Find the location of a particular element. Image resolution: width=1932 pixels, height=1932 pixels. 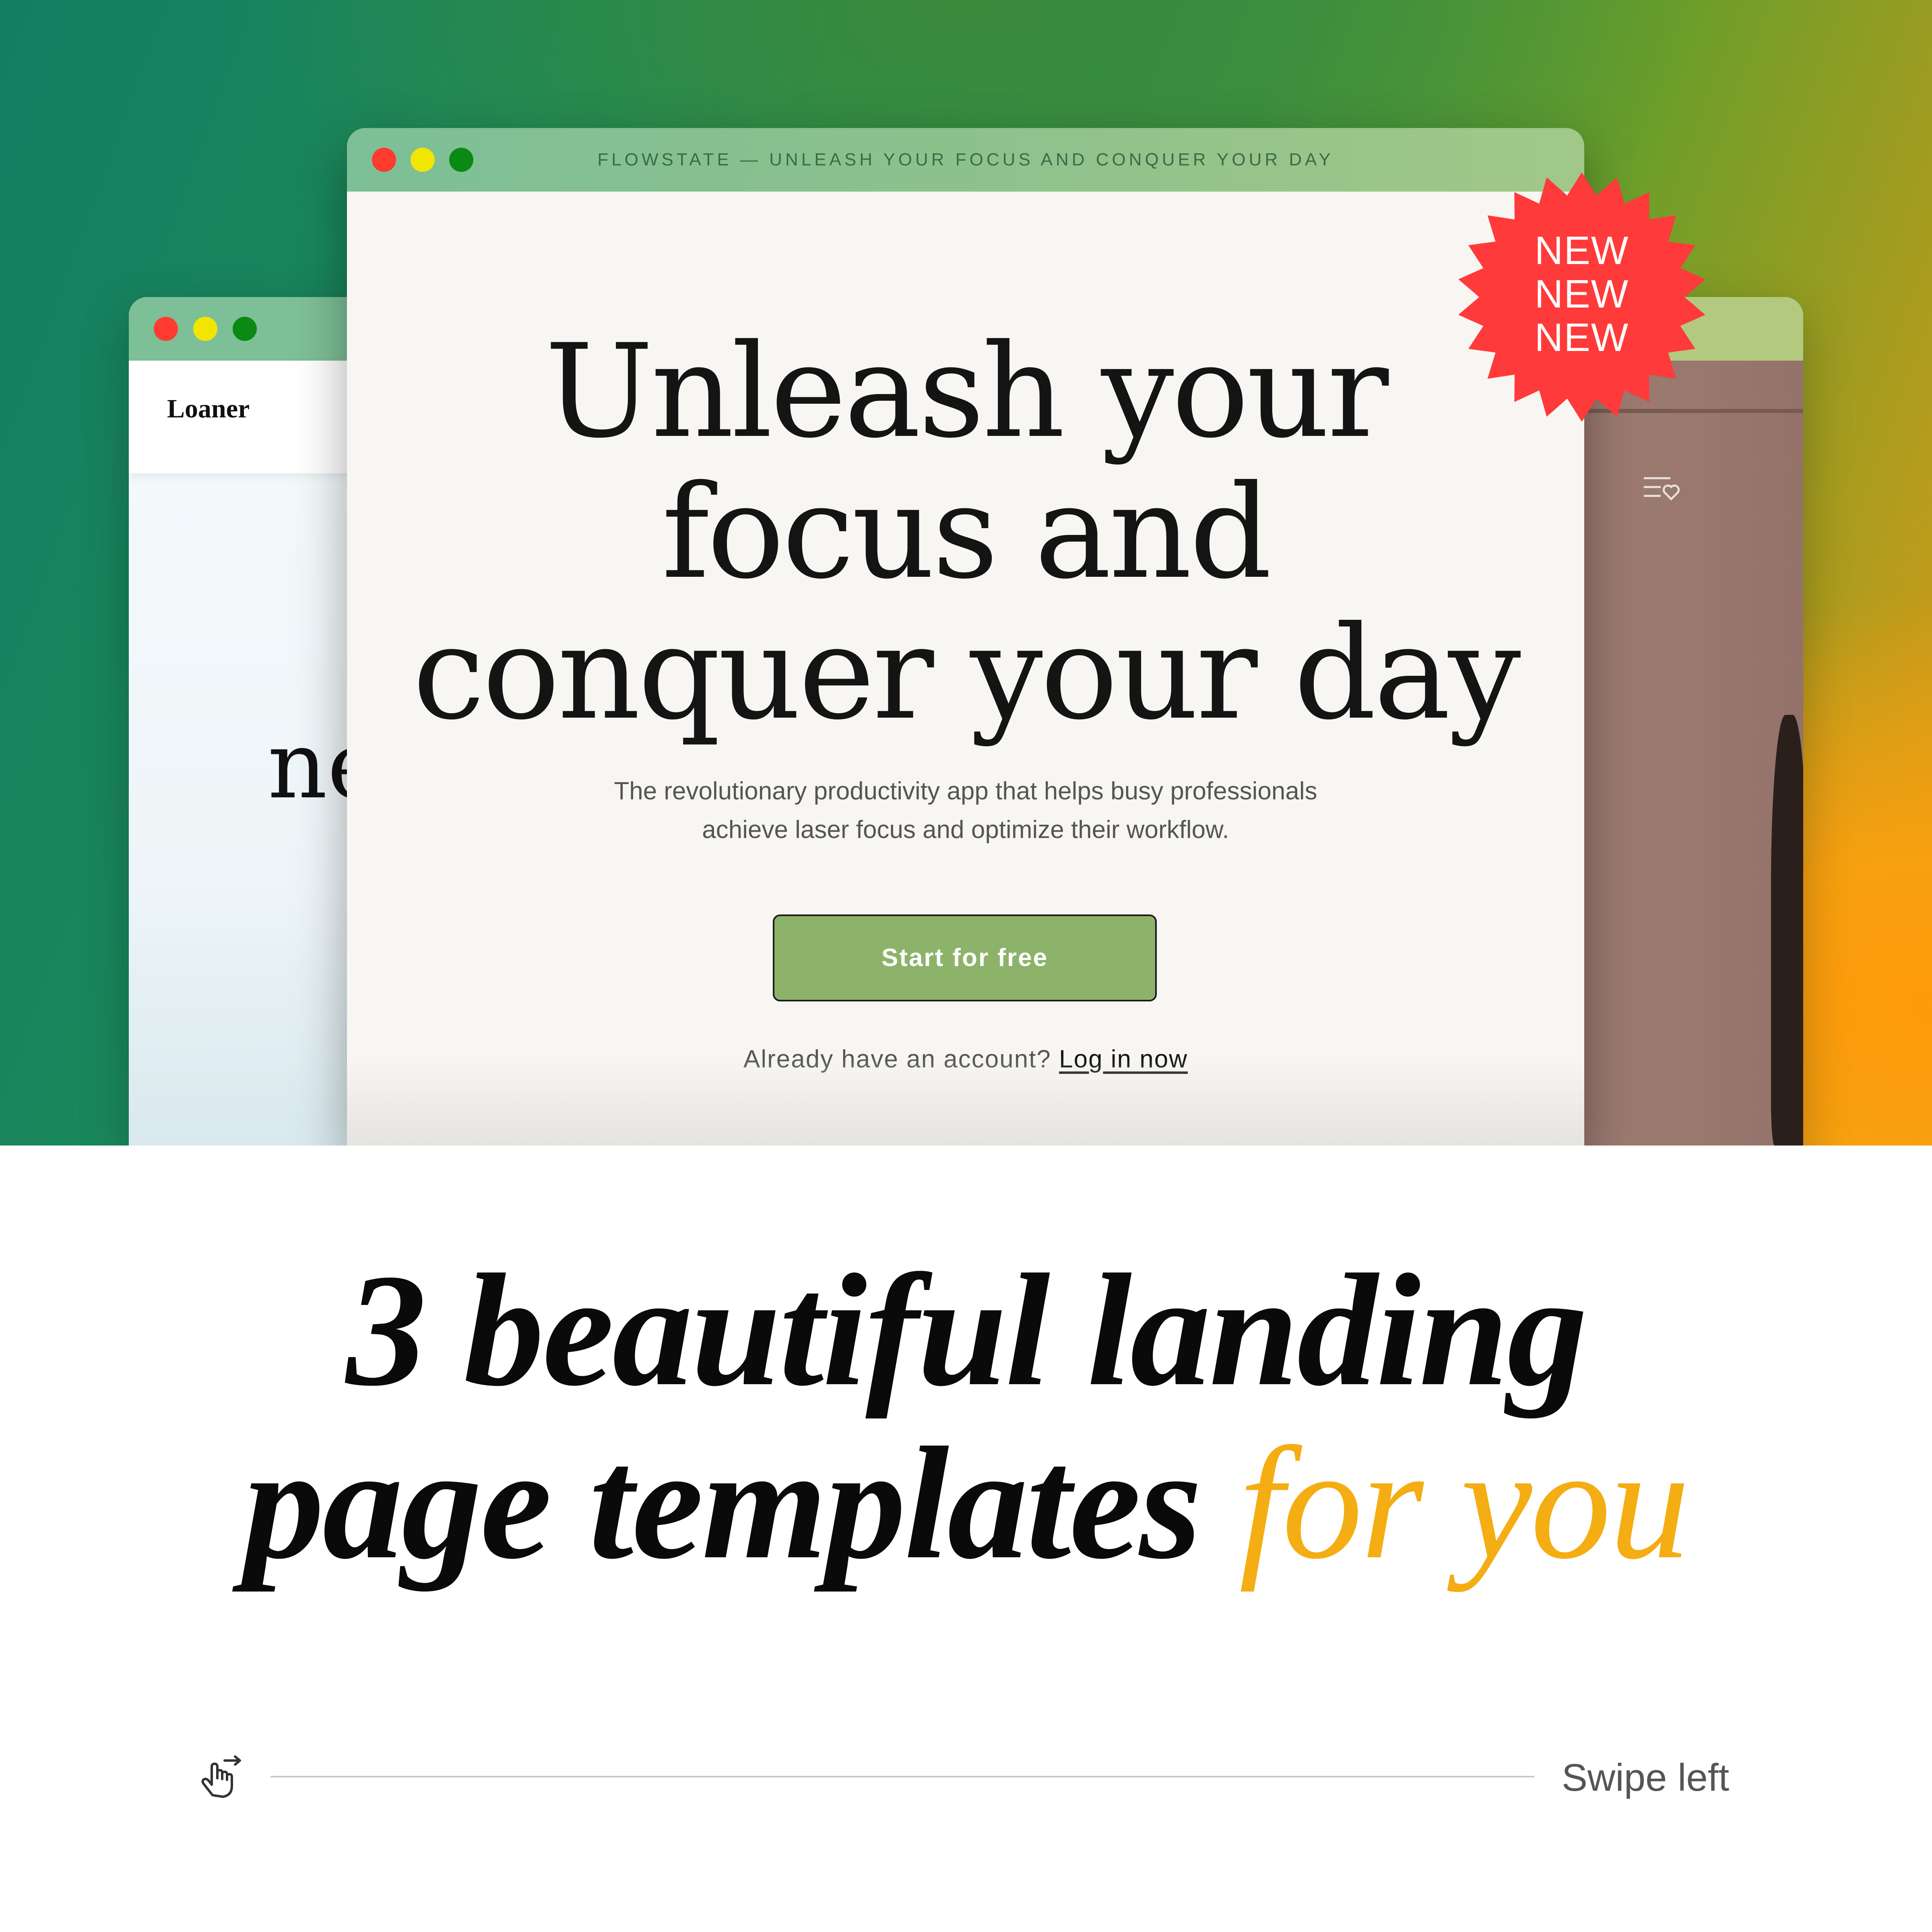

heading-main: page templates is located at coordinates (723, 1503).